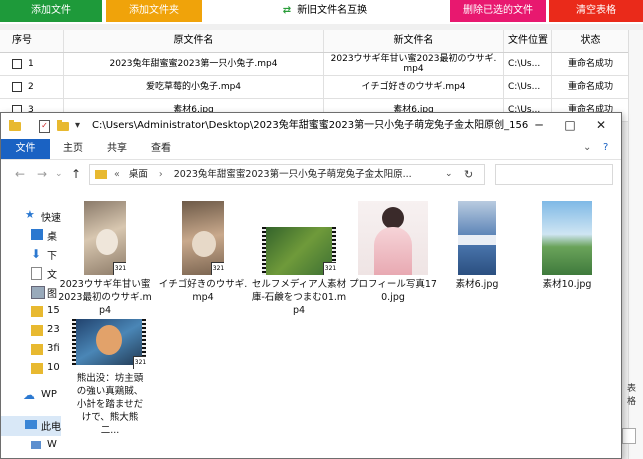 Image resolution: width=643 pixels, height=459 pixels. Describe the element at coordinates (138, 174) in the screenshot. I see `breadcrumb-root: 桌面` at that location.